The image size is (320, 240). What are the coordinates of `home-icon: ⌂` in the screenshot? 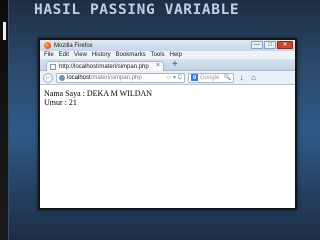 It's located at (253, 77).